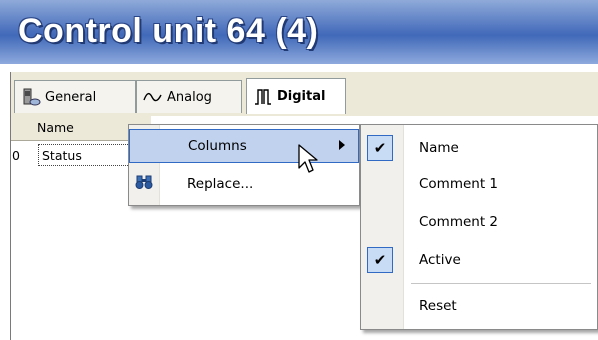 This screenshot has height=340, width=598. What do you see at coordinates (459, 184) in the screenshot?
I see `submenu-item-comment-1-label: Comment 1` at bounding box center [459, 184].